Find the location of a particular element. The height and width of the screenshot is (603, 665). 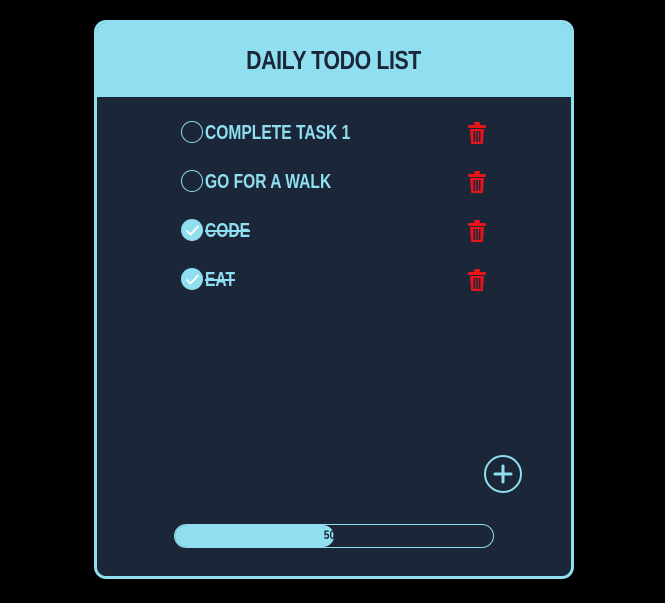

progress-bar: 50% is located at coordinates (334, 536).